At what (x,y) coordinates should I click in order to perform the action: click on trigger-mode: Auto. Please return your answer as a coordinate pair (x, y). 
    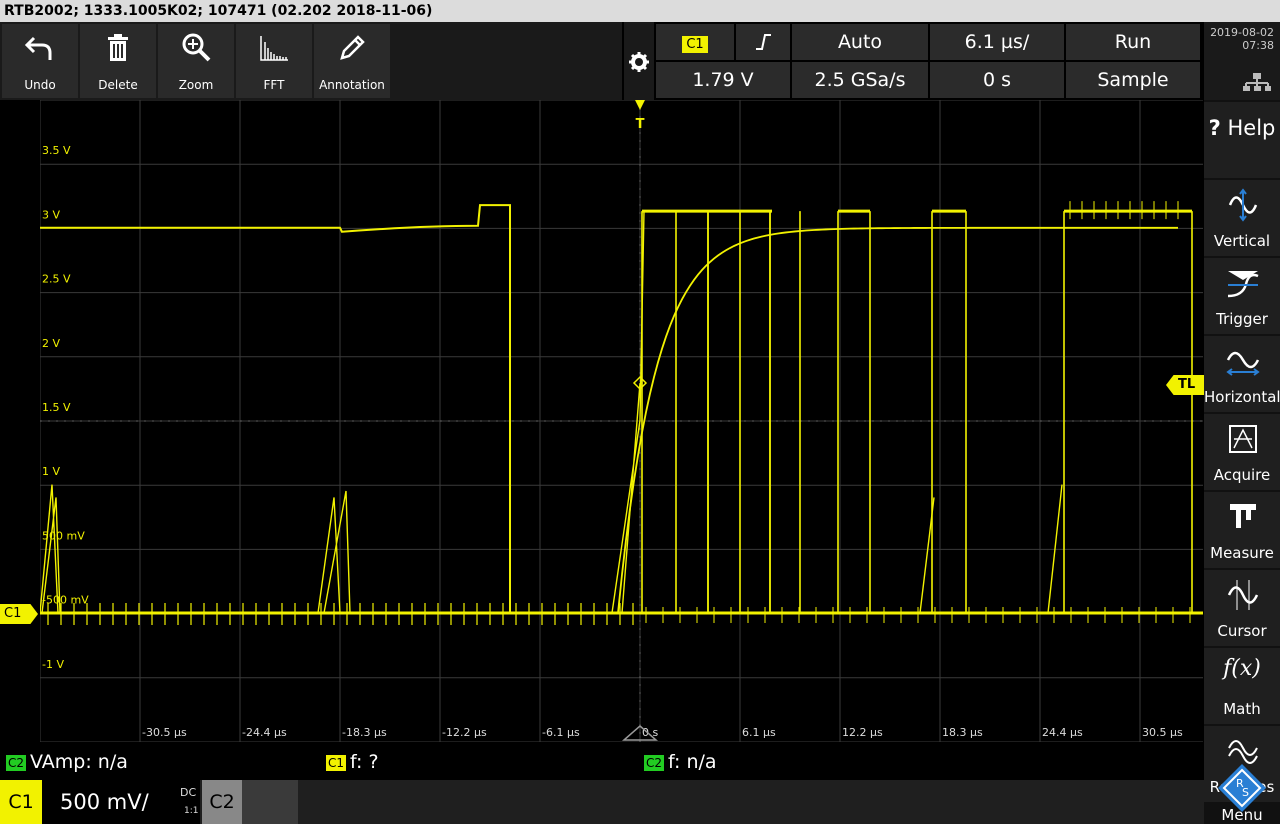
    Looking at the image, I should click on (860, 42).